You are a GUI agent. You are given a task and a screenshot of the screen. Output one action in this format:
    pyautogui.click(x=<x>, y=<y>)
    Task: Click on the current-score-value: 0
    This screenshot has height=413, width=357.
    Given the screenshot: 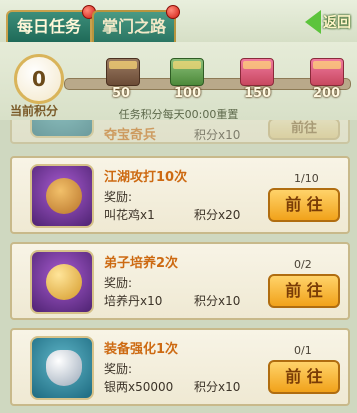 What is the action you would take?
    pyautogui.click(x=39, y=79)
    